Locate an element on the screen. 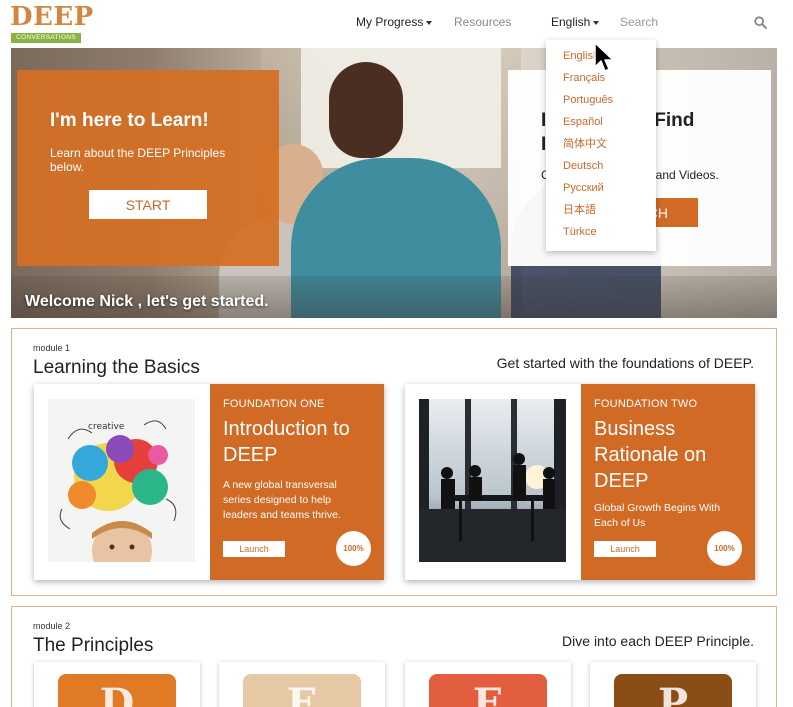 This screenshot has height=707, width=793. language-option-turkce: Türkce is located at coordinates (580, 232).